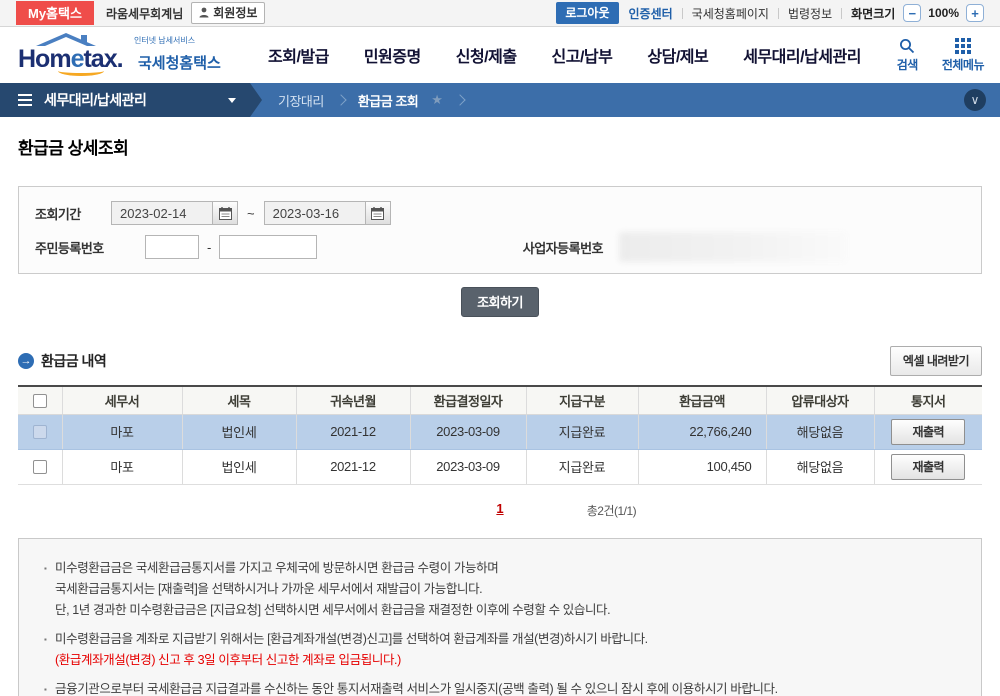  Describe the element at coordinates (121, 400) in the screenshot. I see `col-tax-office: 세무서` at that location.